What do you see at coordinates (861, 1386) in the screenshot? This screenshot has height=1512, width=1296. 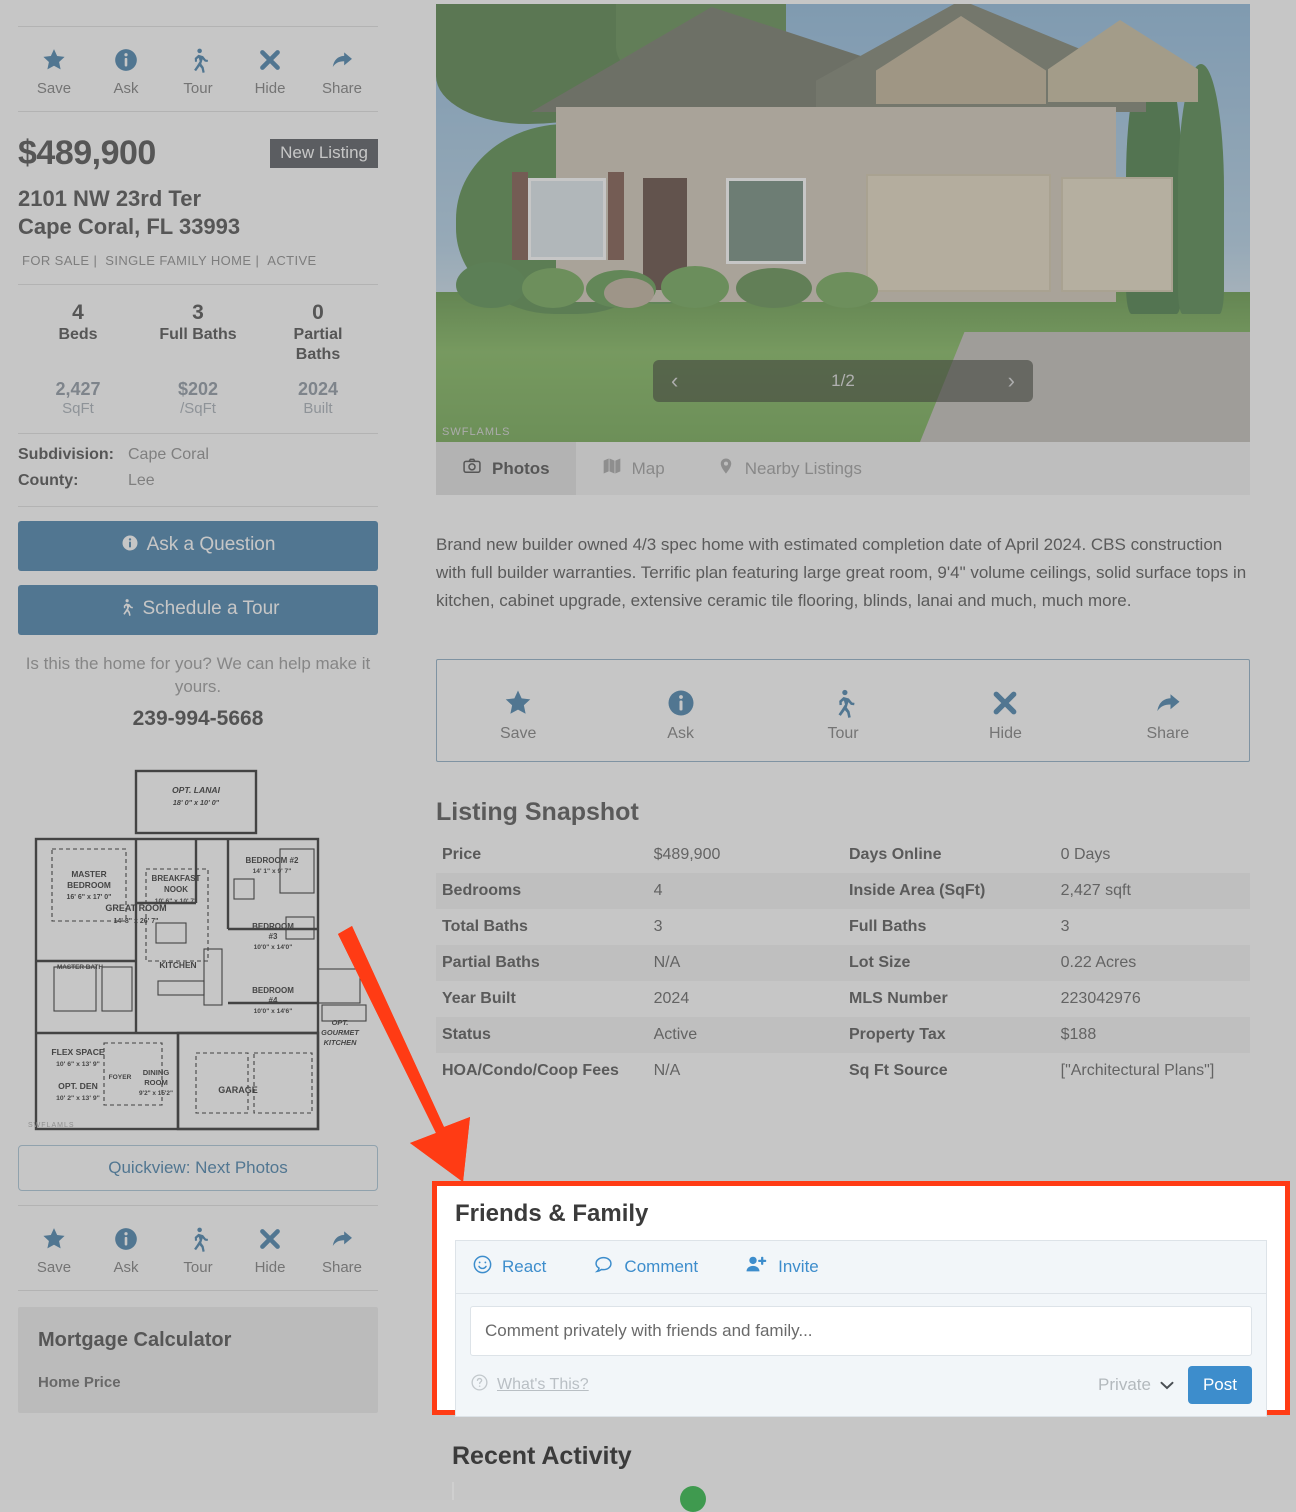 I see `composer-footer: What's This? Private Post` at bounding box center [861, 1386].